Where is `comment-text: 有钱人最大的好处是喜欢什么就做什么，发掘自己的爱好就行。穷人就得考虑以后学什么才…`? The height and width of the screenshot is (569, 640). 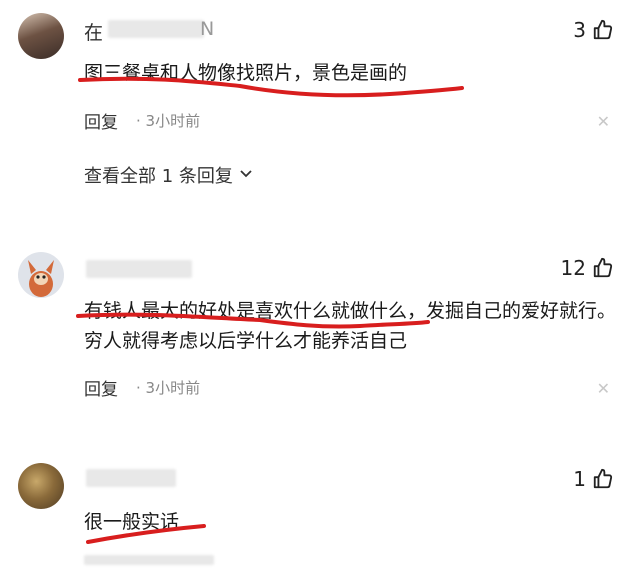 comment-text: 有钱人最大的好处是喜欢什么就做什么，发掘自己的爱好就行。穷人就得考虑以后学什么才… is located at coordinates (350, 326).